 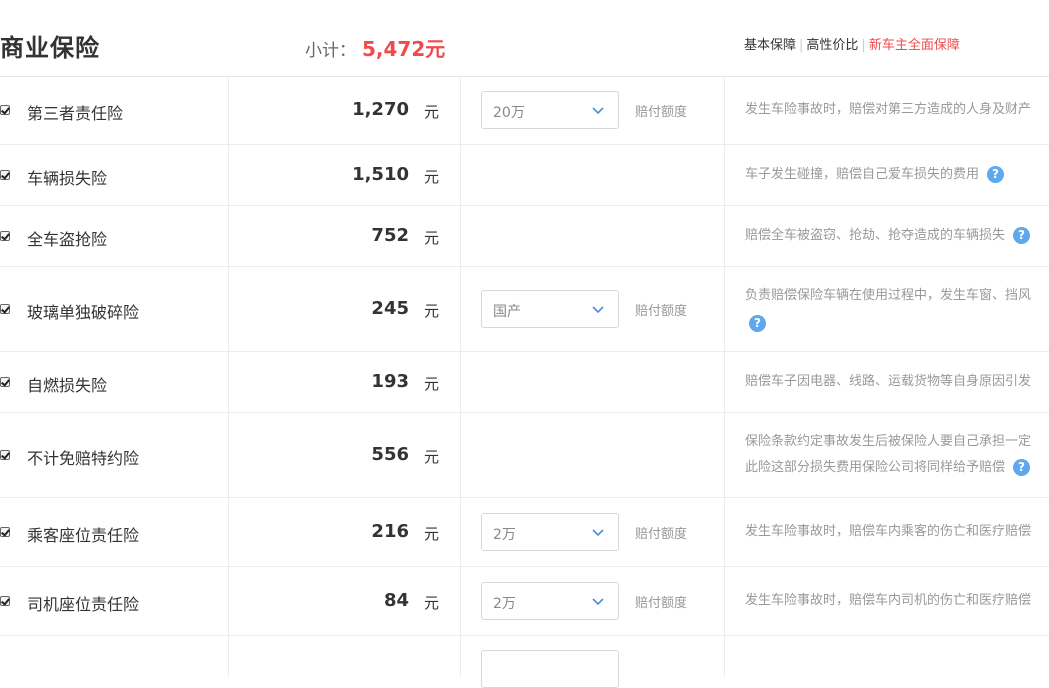 I want to click on insurance-description: 负责赔偿保险车辆在使用过程中，发生车窗、挡风?, so click(x=897, y=310).